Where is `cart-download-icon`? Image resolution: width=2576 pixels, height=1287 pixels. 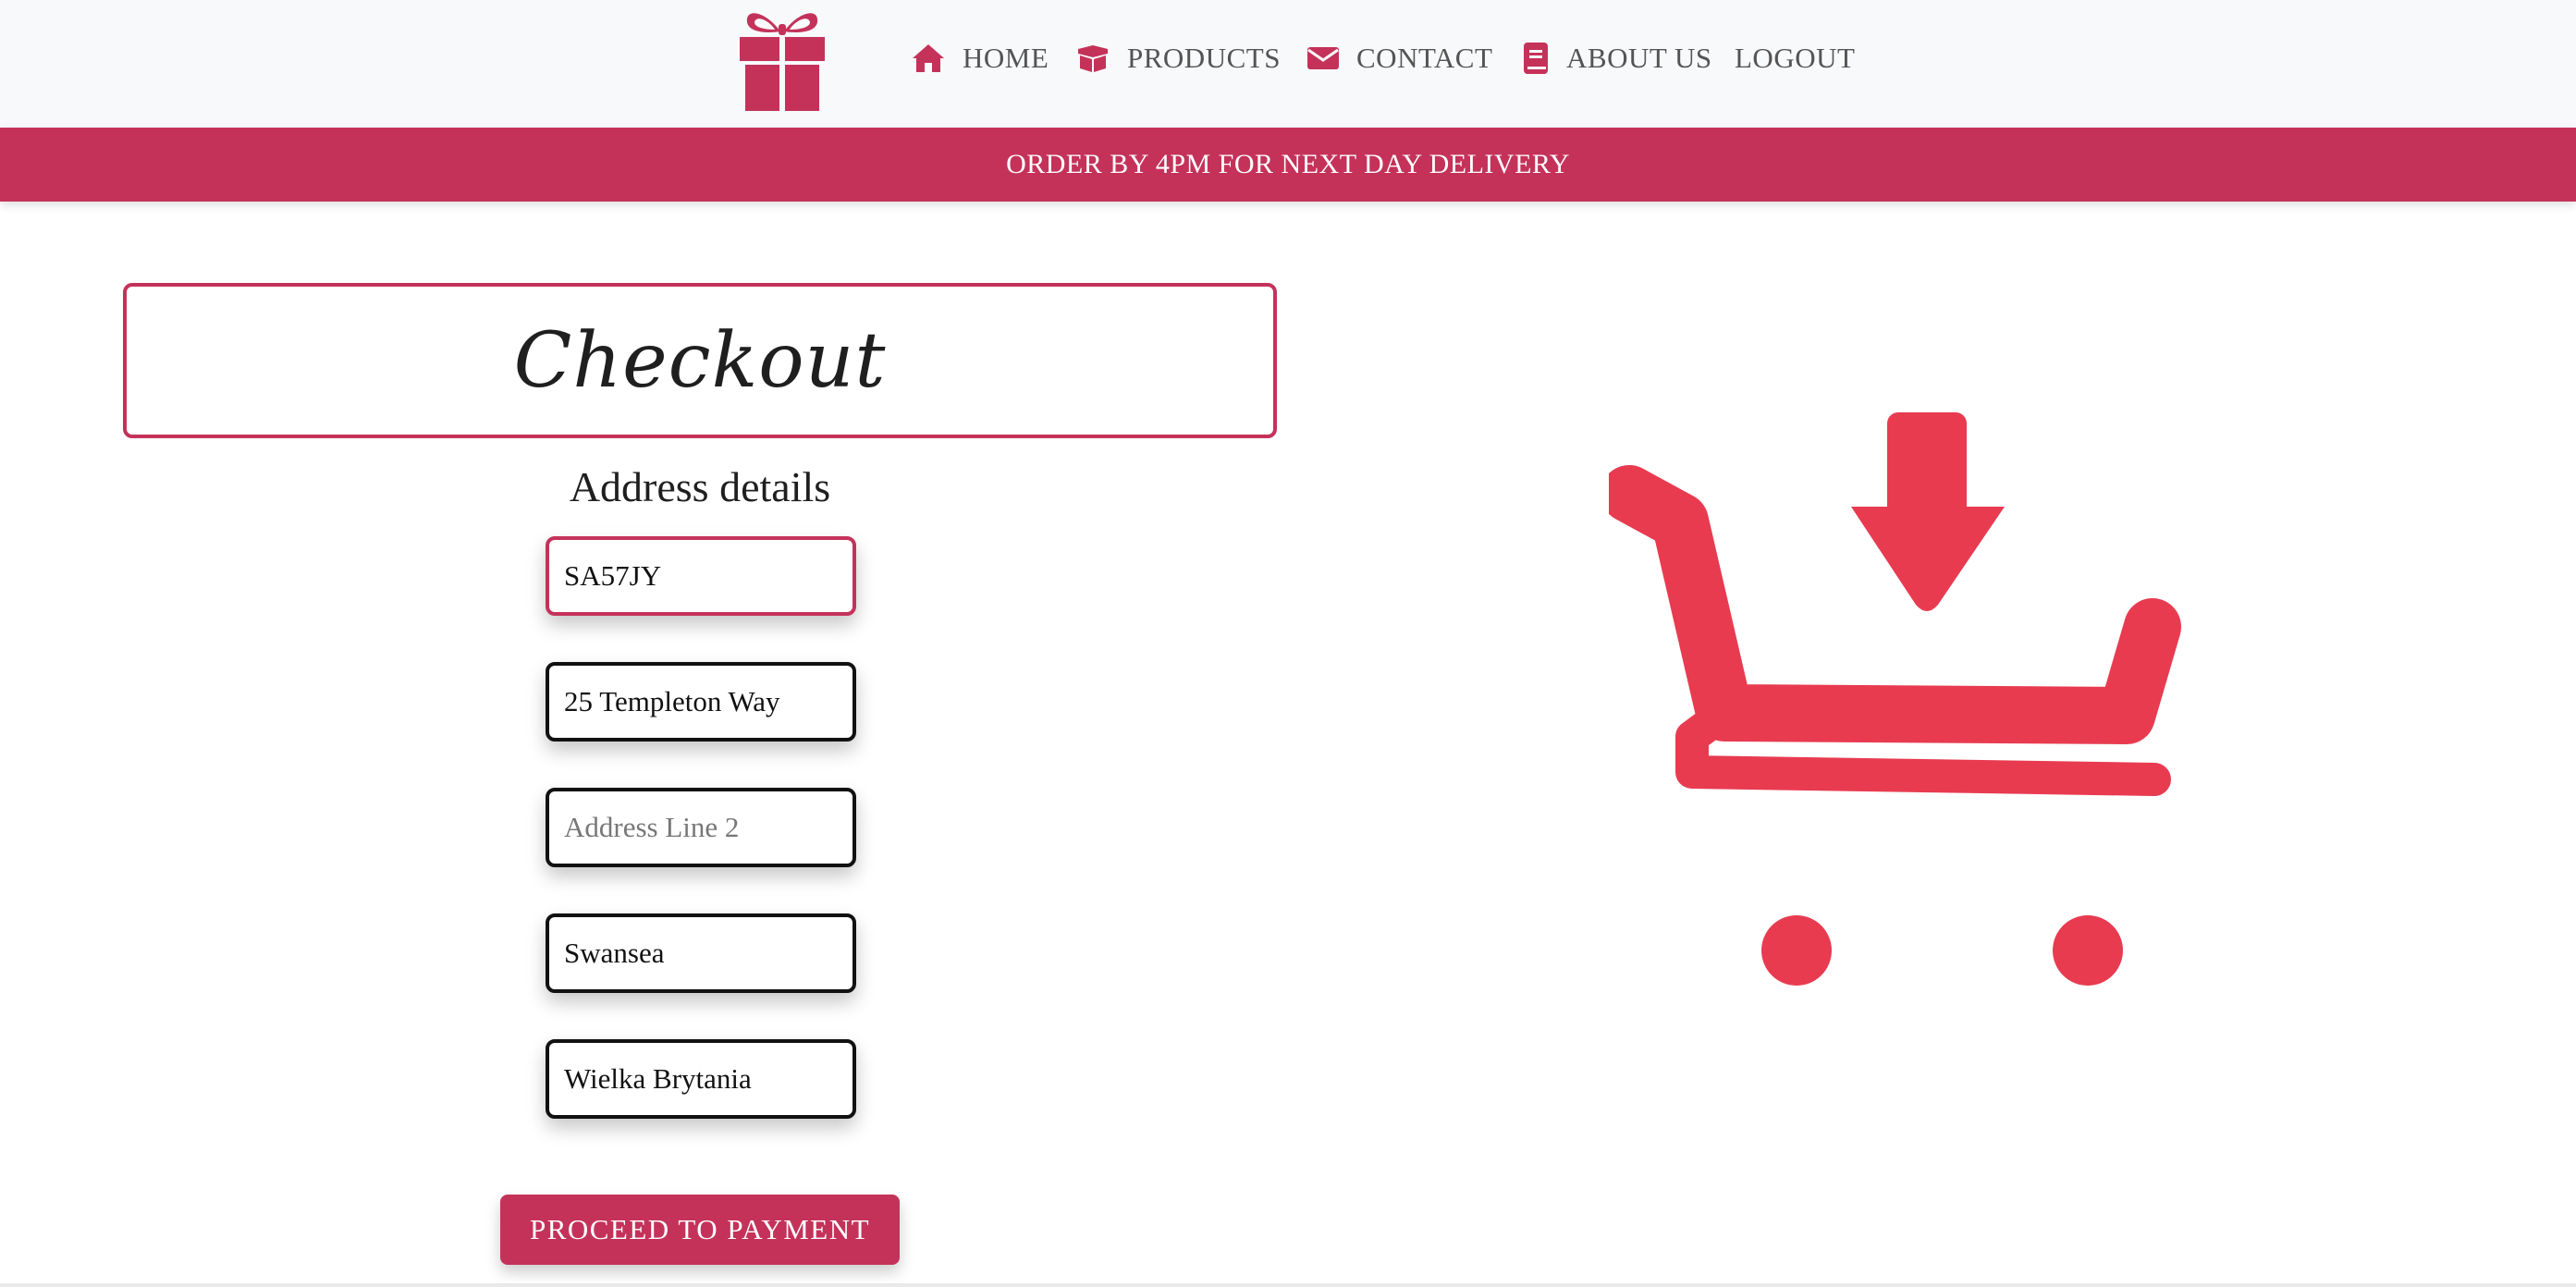
cart-download-icon is located at coordinates (1895, 699).